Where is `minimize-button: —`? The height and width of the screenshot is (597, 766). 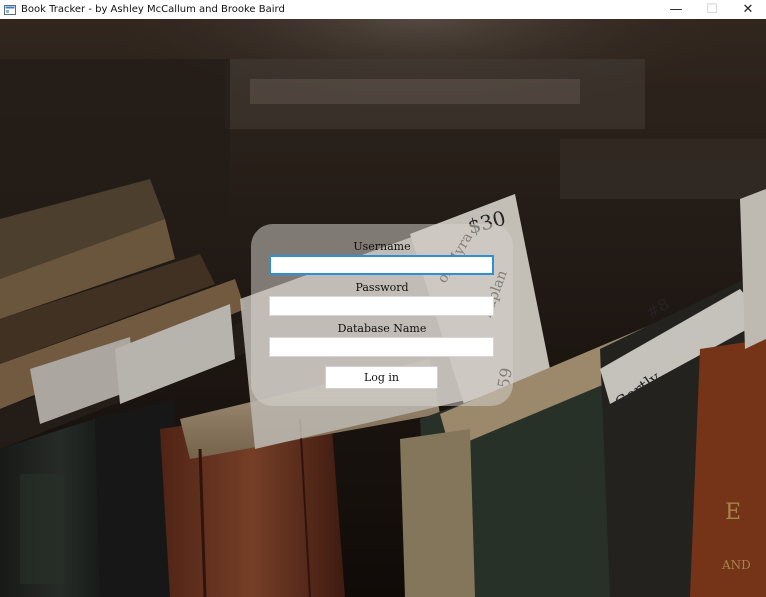
minimize-button: — is located at coordinates (676, 9).